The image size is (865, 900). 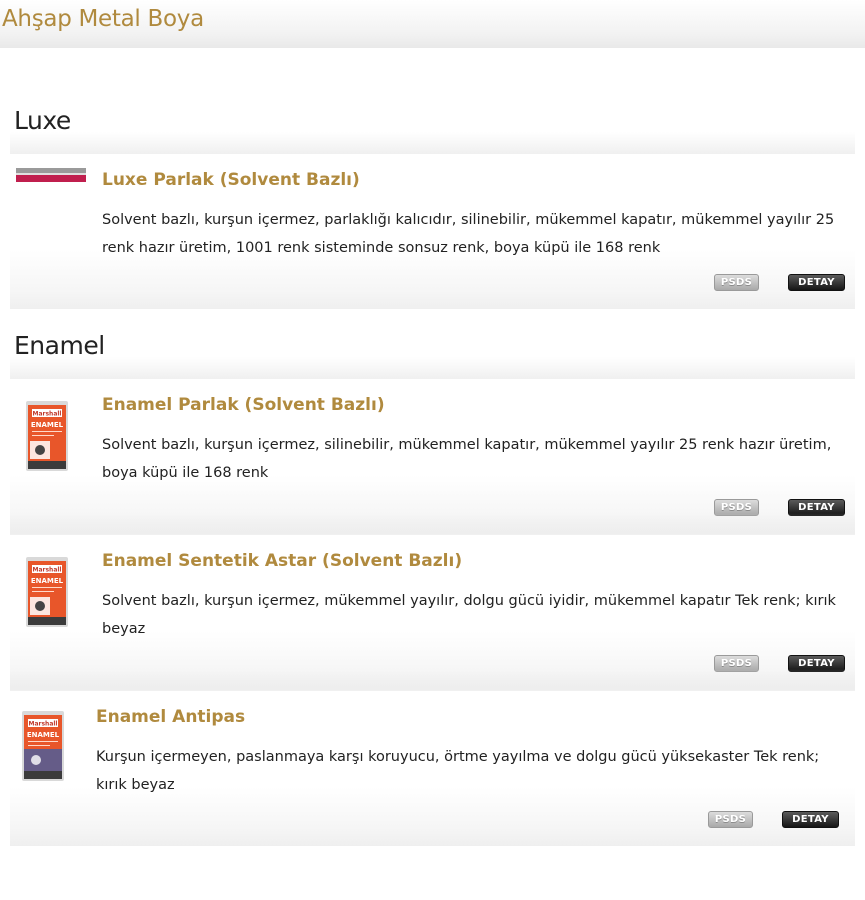 I want to click on product-title: Enamel Parlak (Solvent Bazlı), so click(x=243, y=405).